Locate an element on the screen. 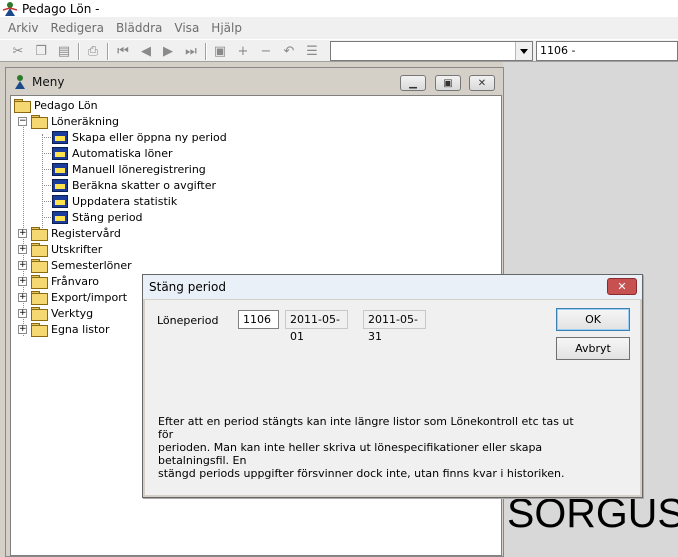 The width and height of the screenshot is (678, 557). tree-item-manuell-loneregistrering: Manuell löneregistrering is located at coordinates (129, 169).